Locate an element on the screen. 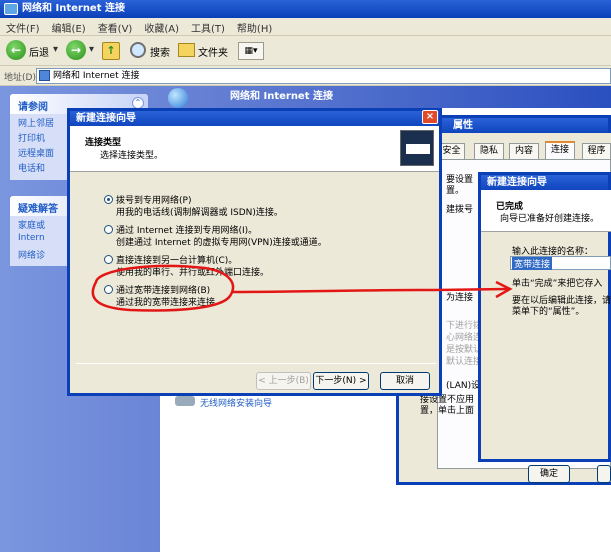 Image resolution: width=611 pixels, height=552 pixels. props-text: (LAN)设 is located at coordinates (463, 386).